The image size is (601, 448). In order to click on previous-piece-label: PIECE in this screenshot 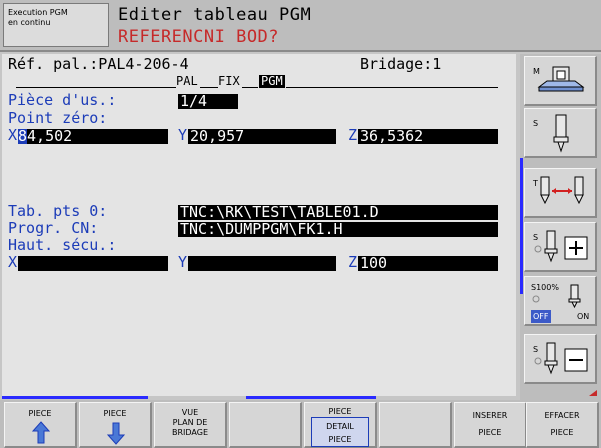, I will do `click(40, 413)`.